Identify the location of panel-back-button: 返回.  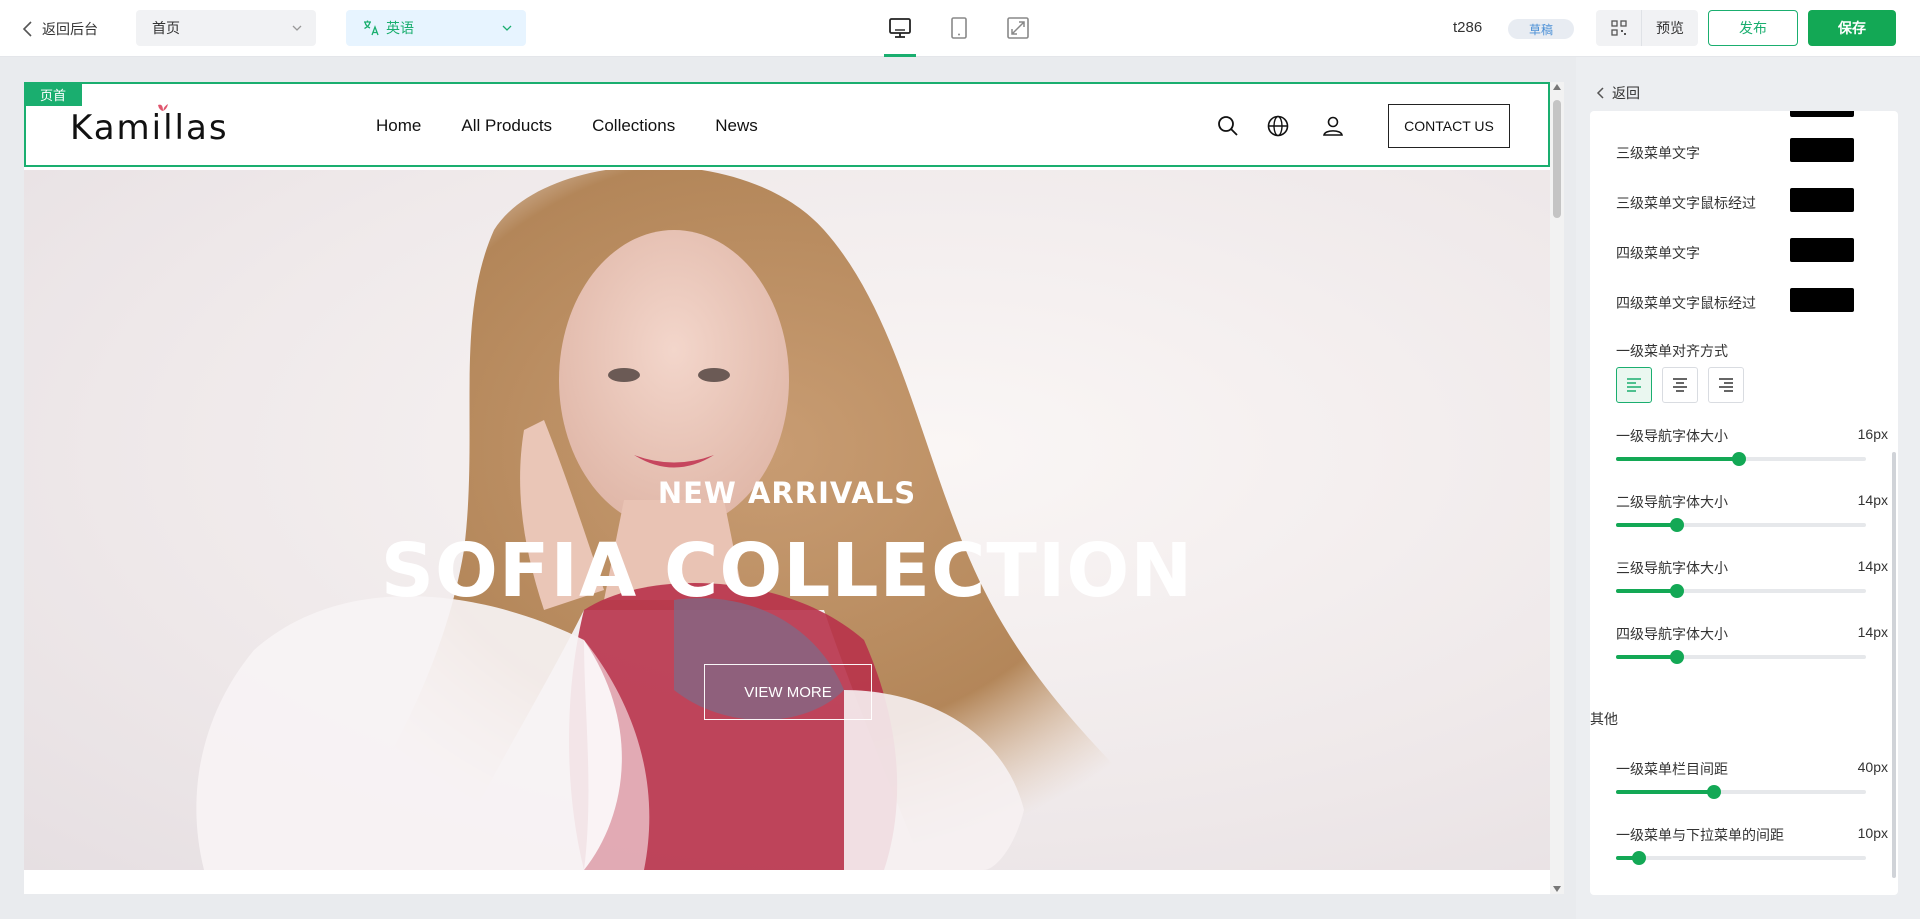
(1618, 93).